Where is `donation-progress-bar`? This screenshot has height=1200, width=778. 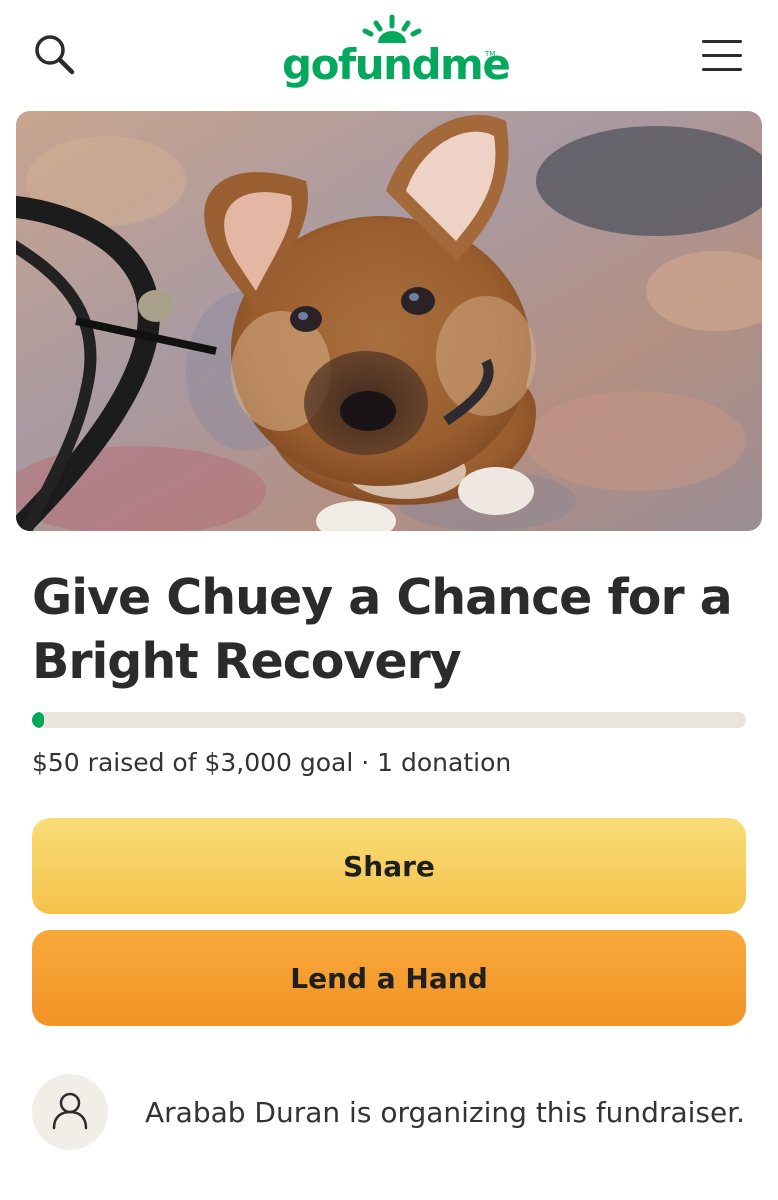
donation-progress-bar is located at coordinates (389, 720).